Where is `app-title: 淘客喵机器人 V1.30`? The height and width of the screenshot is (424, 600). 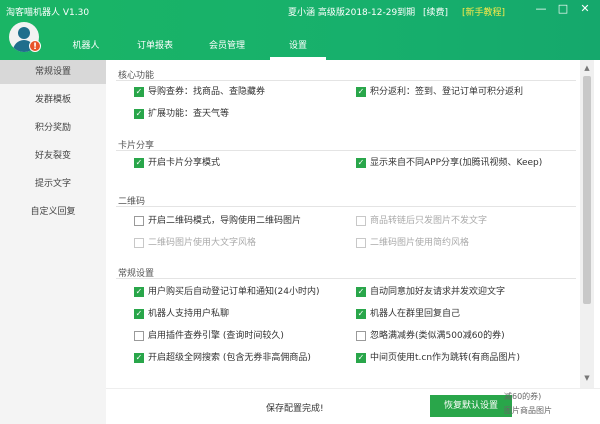
app-title: 淘客喵机器人 V1.30 is located at coordinates (48, 13).